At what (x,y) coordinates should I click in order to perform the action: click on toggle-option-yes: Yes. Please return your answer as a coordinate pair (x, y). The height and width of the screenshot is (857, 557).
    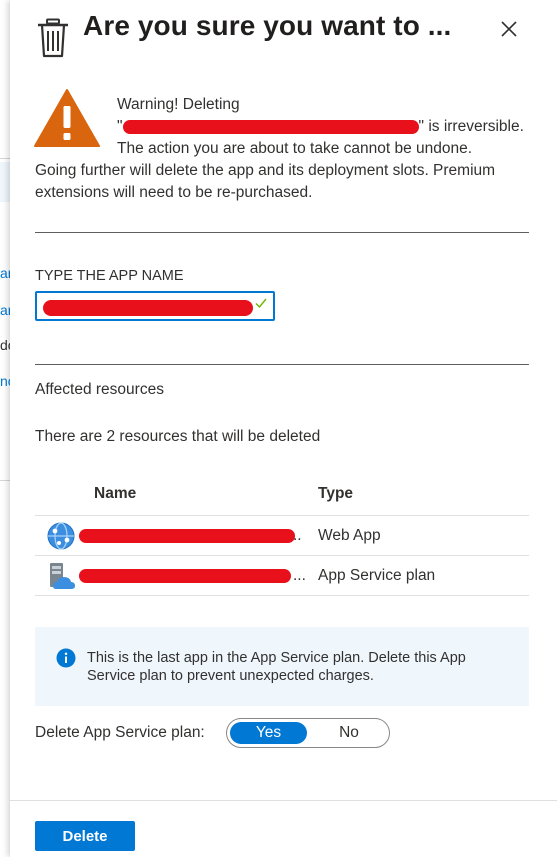
    Looking at the image, I should click on (268, 733).